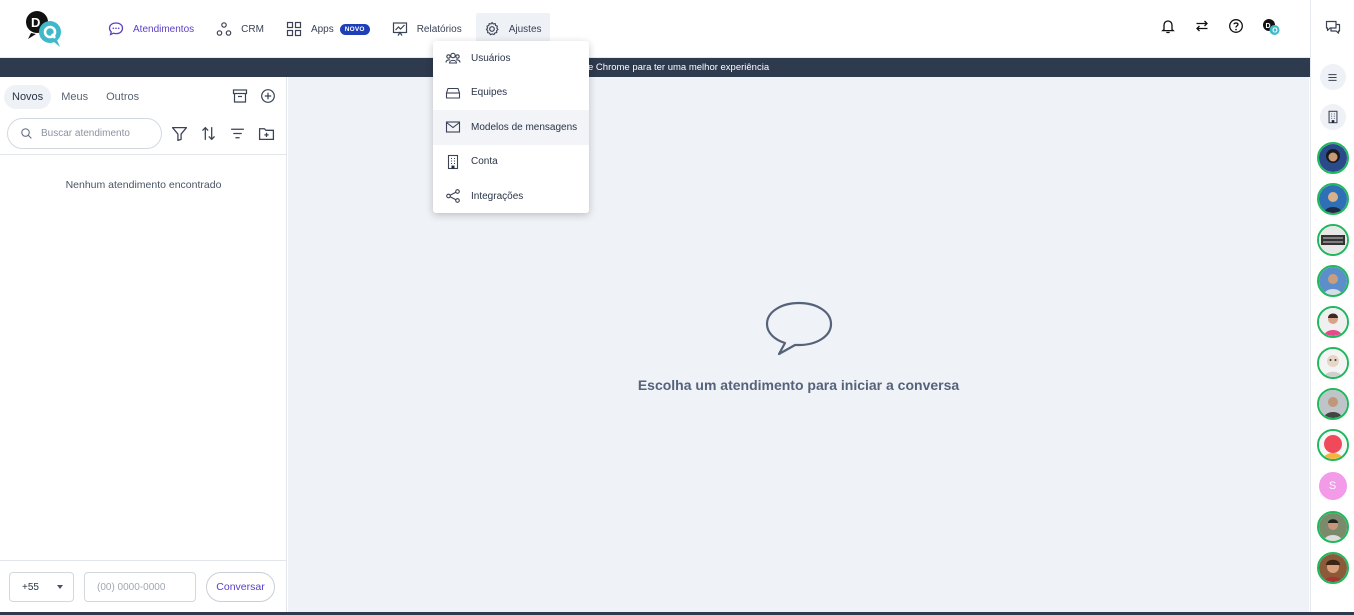  What do you see at coordinates (492, 28) in the screenshot?
I see `gear-icon` at bounding box center [492, 28].